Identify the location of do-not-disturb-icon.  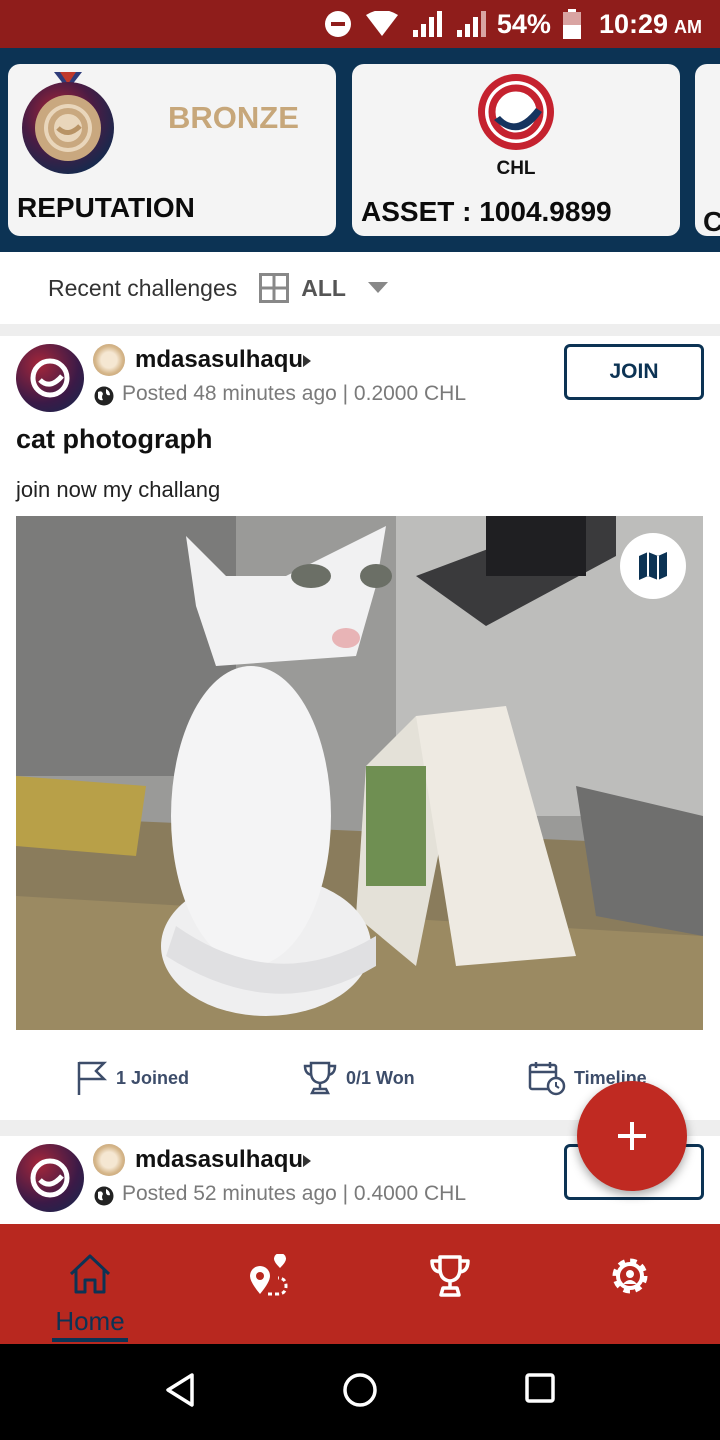
(338, 24).